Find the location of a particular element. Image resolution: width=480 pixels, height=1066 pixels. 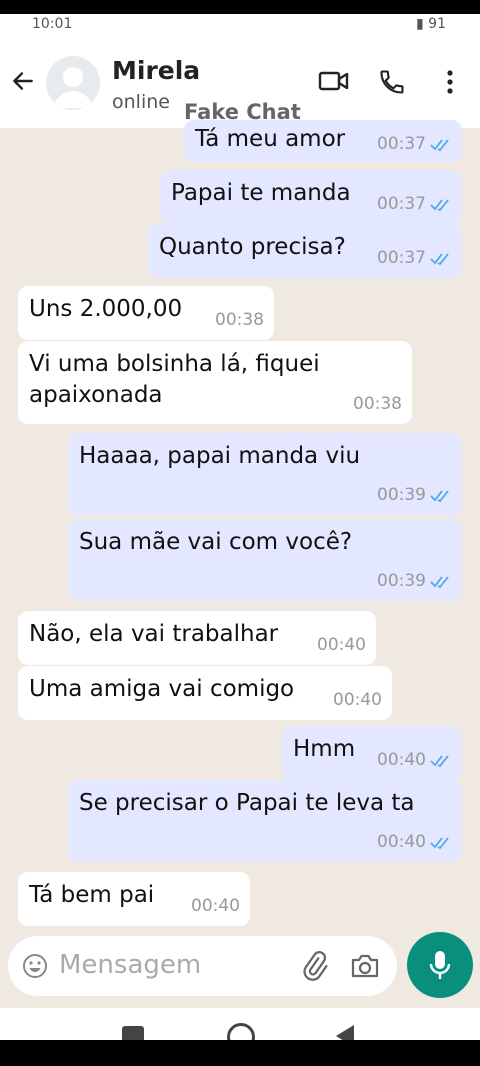

message-bubble: Tá bem pai 00:40 is located at coordinates (134, 899).